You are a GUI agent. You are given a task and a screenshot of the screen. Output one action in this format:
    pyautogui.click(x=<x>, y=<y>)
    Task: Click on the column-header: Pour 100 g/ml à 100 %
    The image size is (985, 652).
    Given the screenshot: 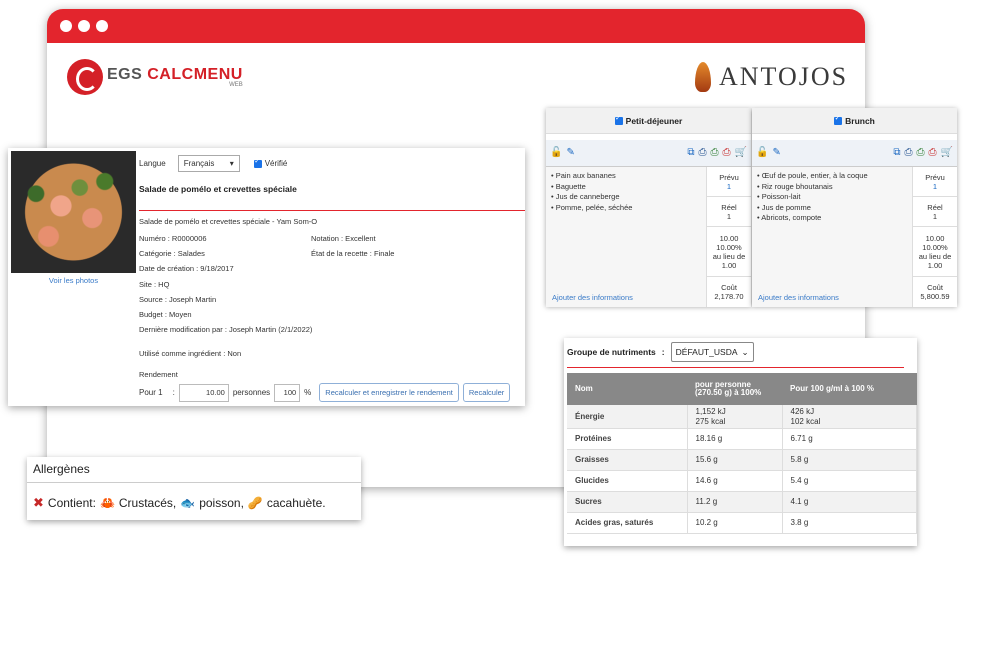 What is the action you would take?
    pyautogui.click(x=849, y=389)
    